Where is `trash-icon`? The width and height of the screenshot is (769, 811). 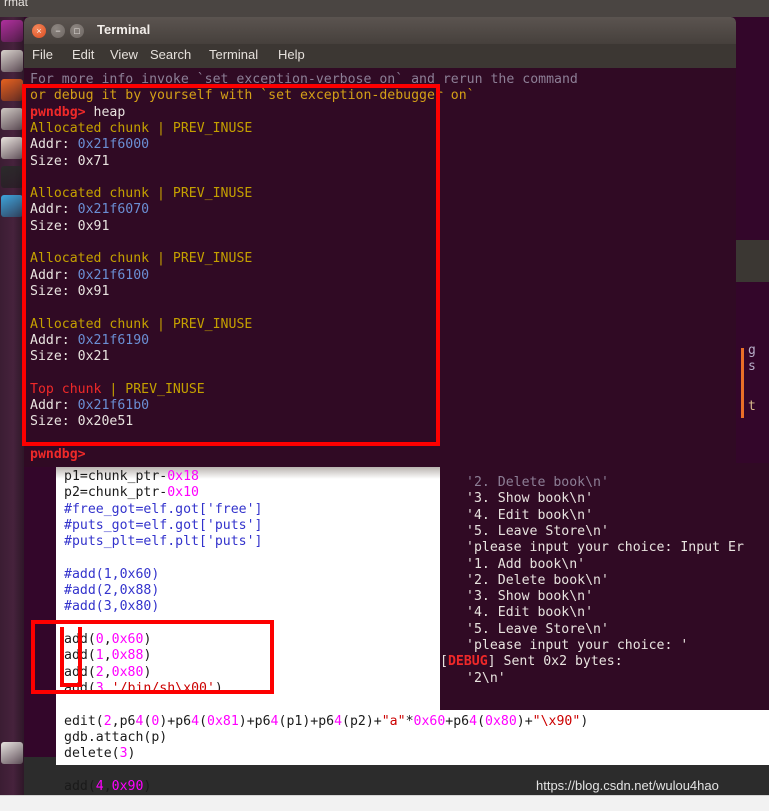 trash-icon is located at coordinates (12, 753).